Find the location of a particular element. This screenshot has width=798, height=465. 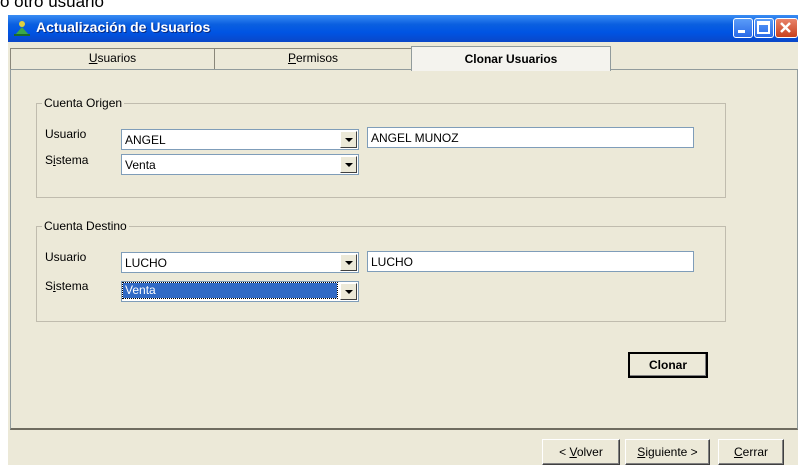

destino-usuario-label: Usuario is located at coordinates (66, 257).